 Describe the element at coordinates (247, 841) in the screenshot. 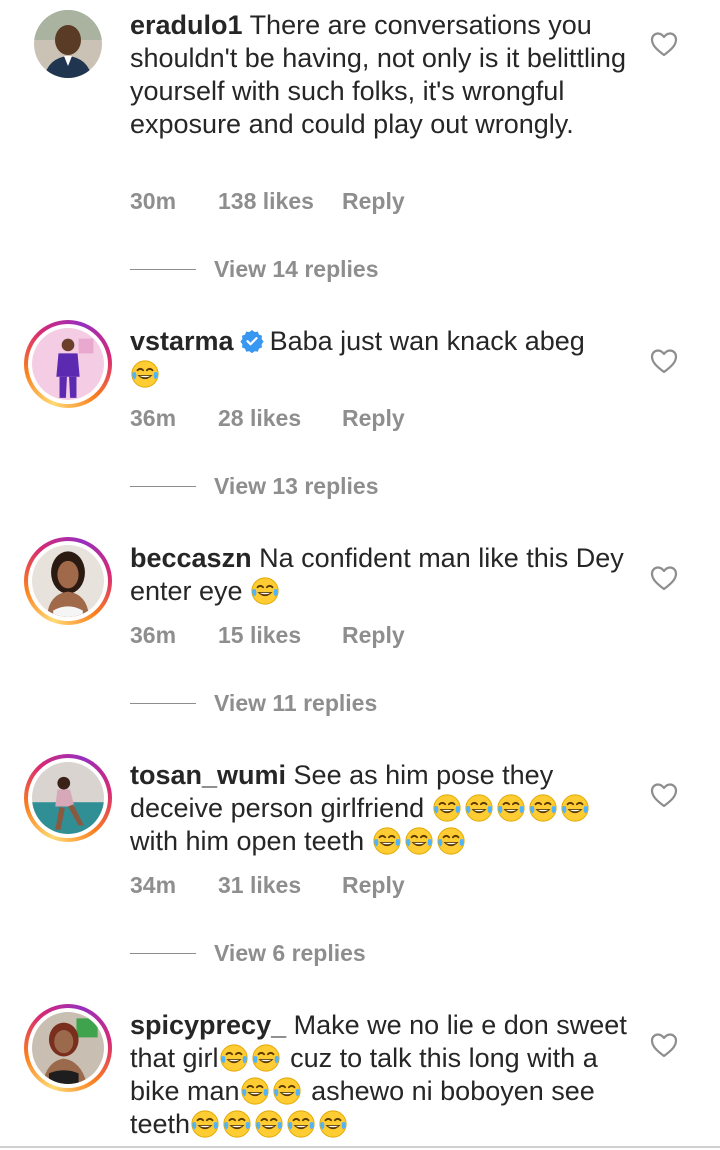

I see `comment-text: with him open teeth` at that location.